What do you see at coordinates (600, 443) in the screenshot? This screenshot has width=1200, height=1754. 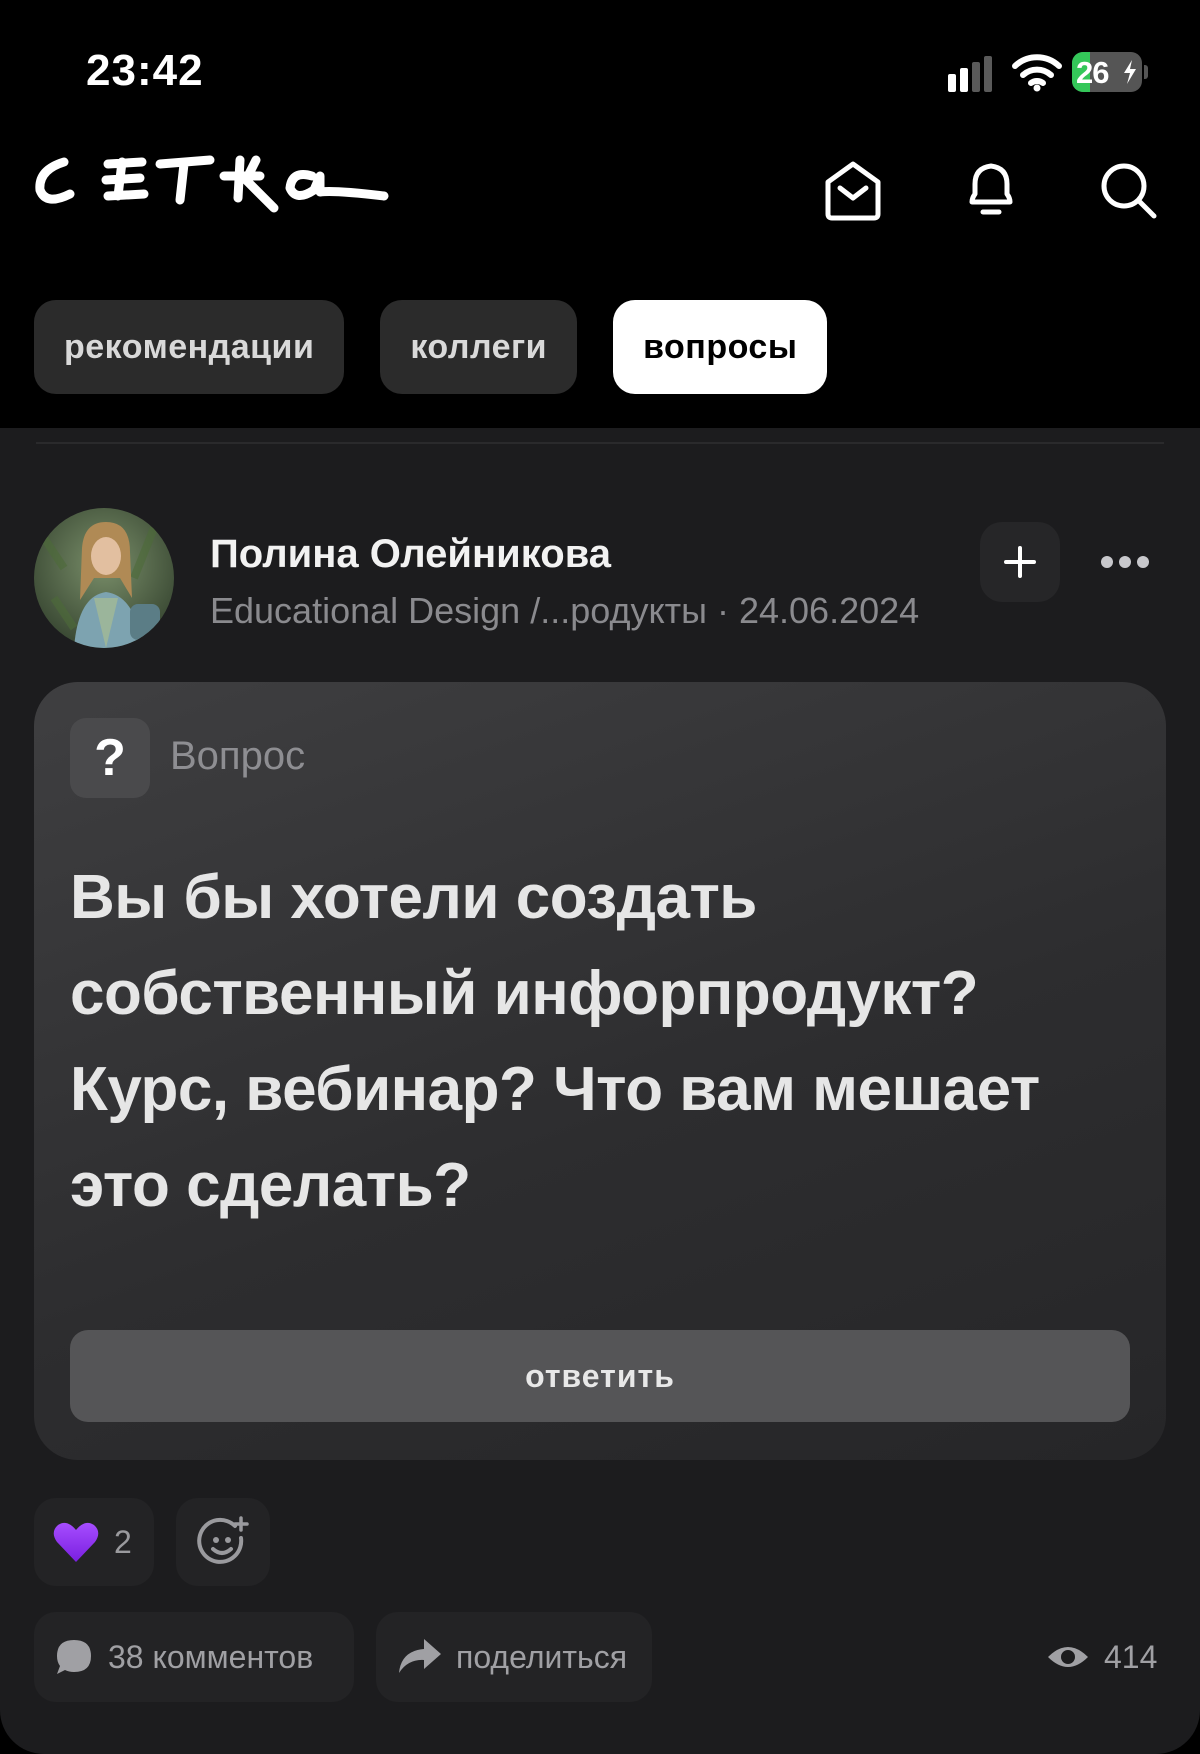 I see `divider` at bounding box center [600, 443].